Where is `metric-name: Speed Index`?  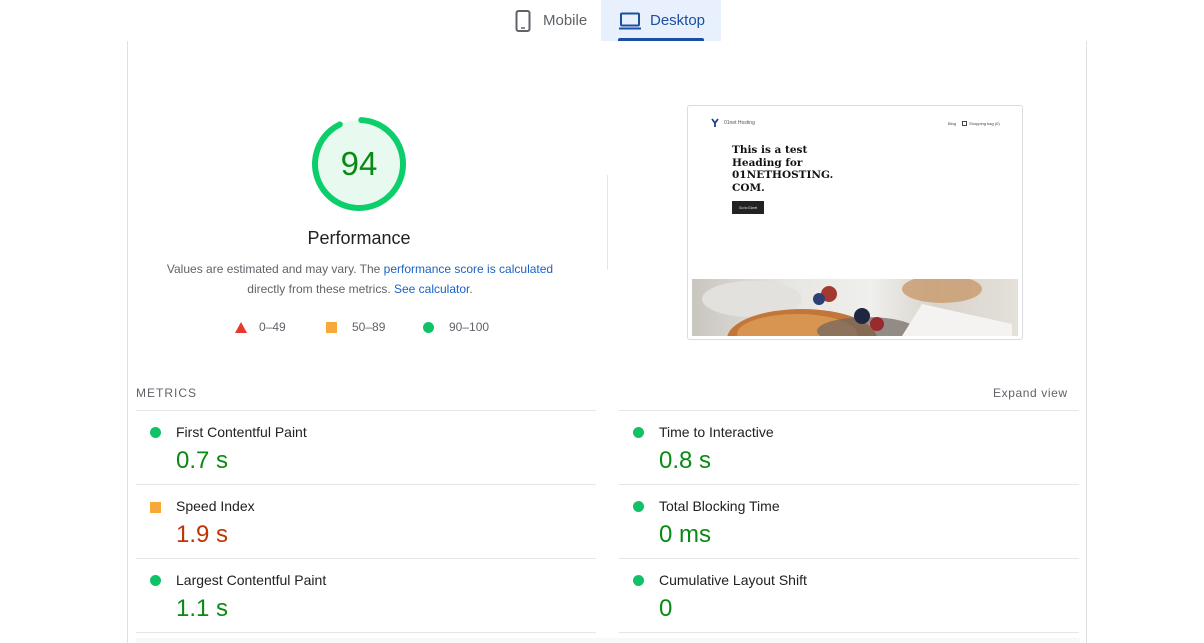 metric-name: Speed Index is located at coordinates (215, 506).